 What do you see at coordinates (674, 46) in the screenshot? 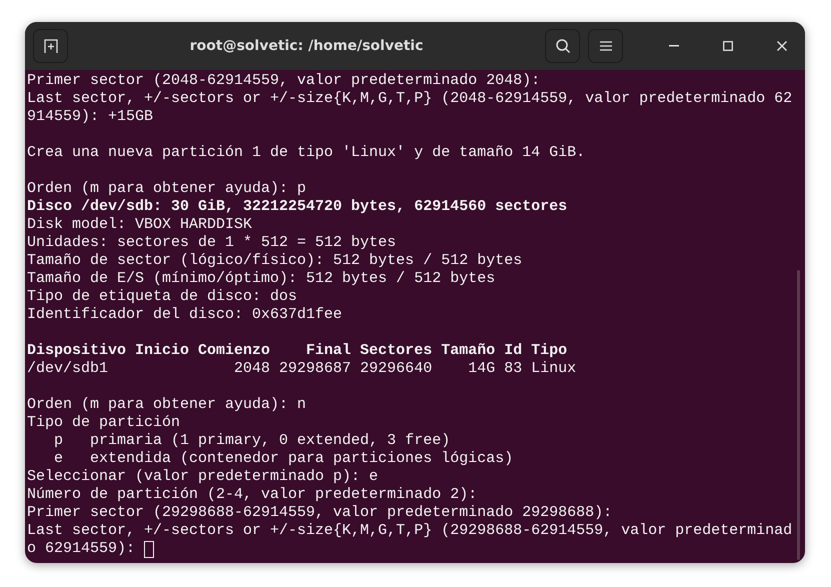
I see `minimize-icon` at bounding box center [674, 46].